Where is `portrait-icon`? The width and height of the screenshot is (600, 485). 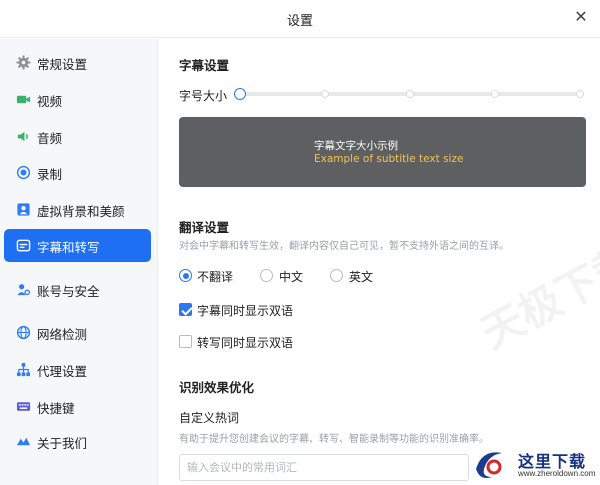
portrait-icon is located at coordinates (23, 209).